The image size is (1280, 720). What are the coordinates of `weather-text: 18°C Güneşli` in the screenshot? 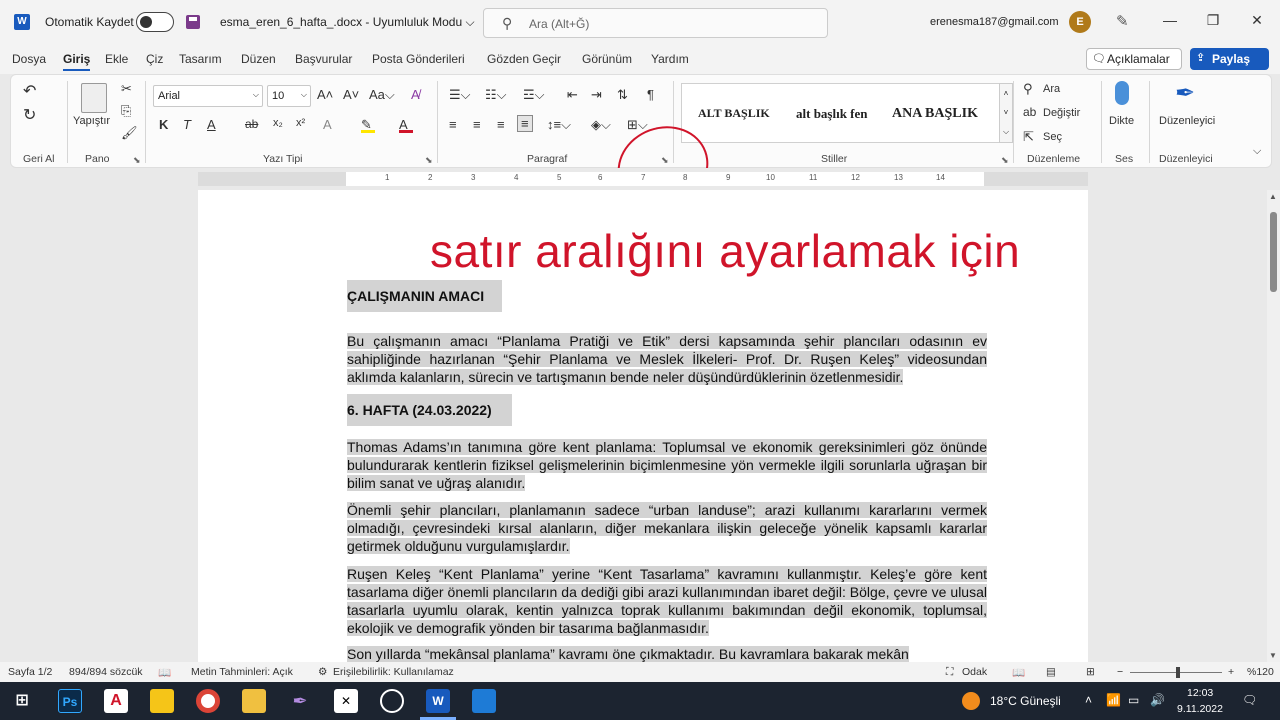 It's located at (1025, 701).